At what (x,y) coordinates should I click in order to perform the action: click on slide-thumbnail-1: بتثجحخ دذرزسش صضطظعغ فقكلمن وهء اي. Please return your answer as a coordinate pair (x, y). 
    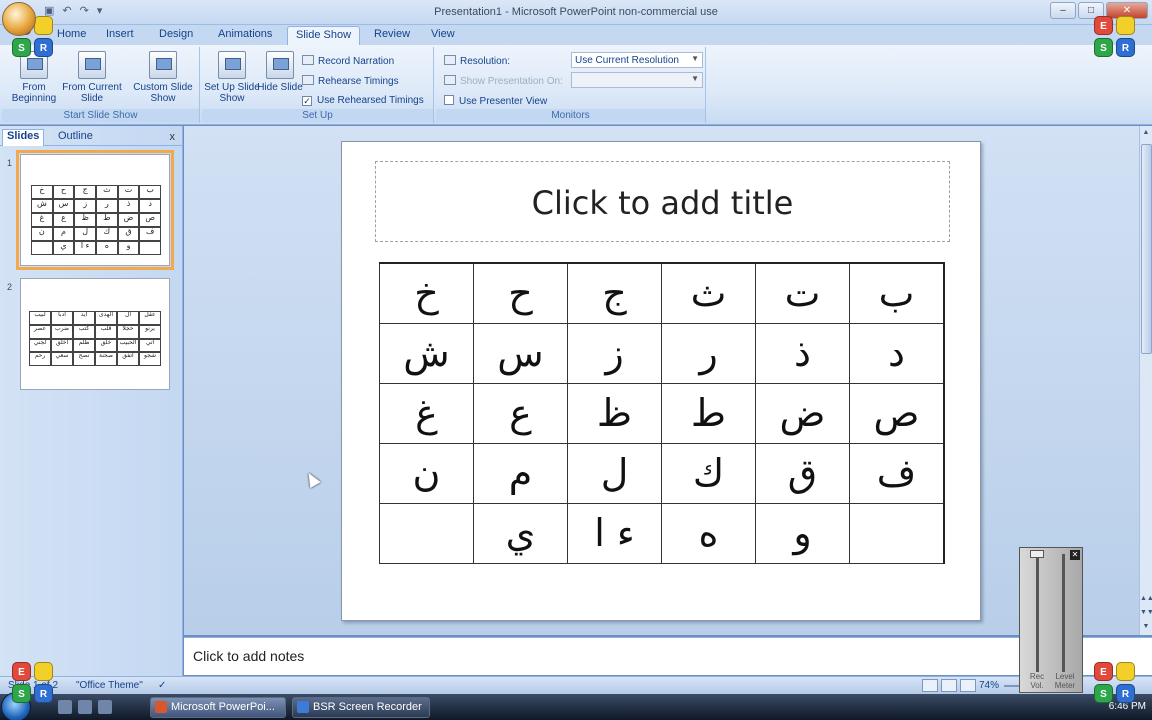
    Looking at the image, I should click on (95, 210).